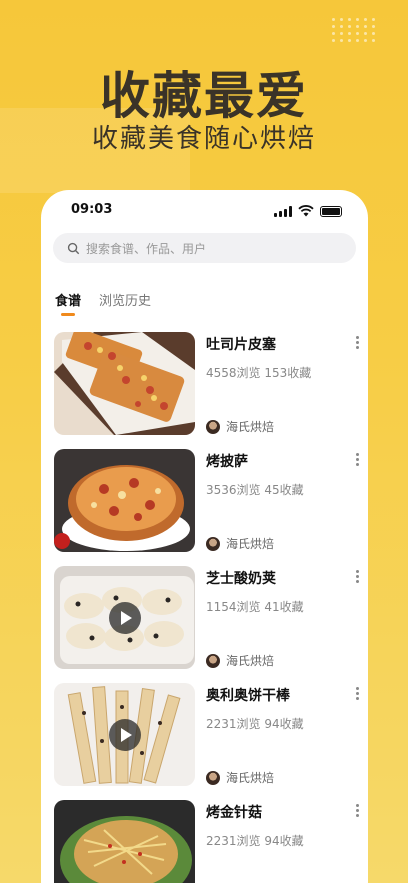 This screenshot has width=408, height=883. What do you see at coordinates (146, 248) in the screenshot?
I see `search-placeholder: 搜索食谱、作品、用户` at bounding box center [146, 248].